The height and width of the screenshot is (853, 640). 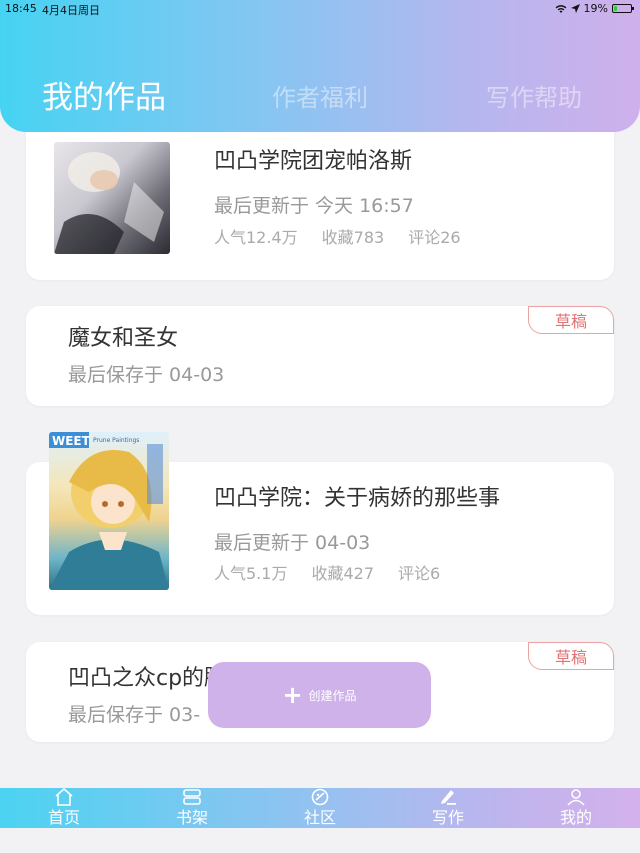 I want to click on nav-community: 社区, so click(x=320, y=808).